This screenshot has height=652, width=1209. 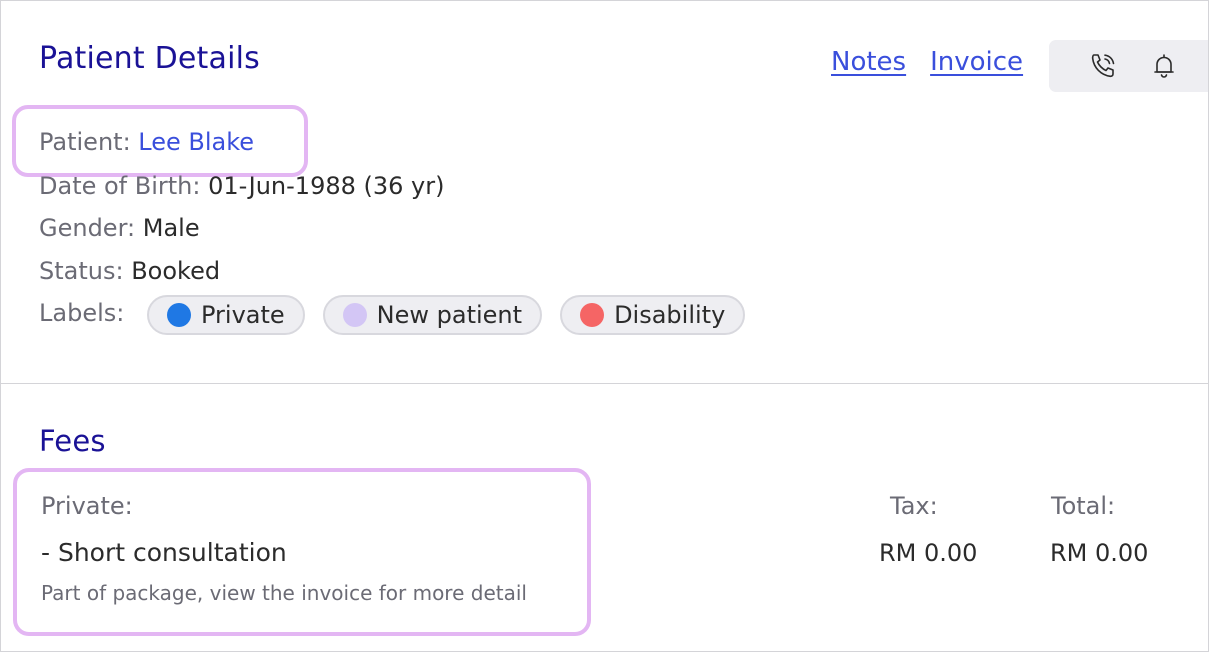 I want to click on label-chip-text: New patient, so click(x=449, y=315).